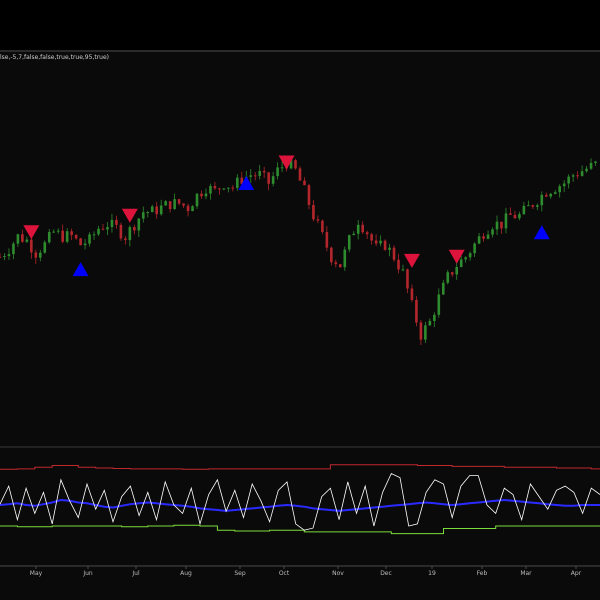 This screenshot has height=600, width=600. What do you see at coordinates (386, 573) in the screenshot?
I see `time-axis-tick-label: Dec` at bounding box center [386, 573].